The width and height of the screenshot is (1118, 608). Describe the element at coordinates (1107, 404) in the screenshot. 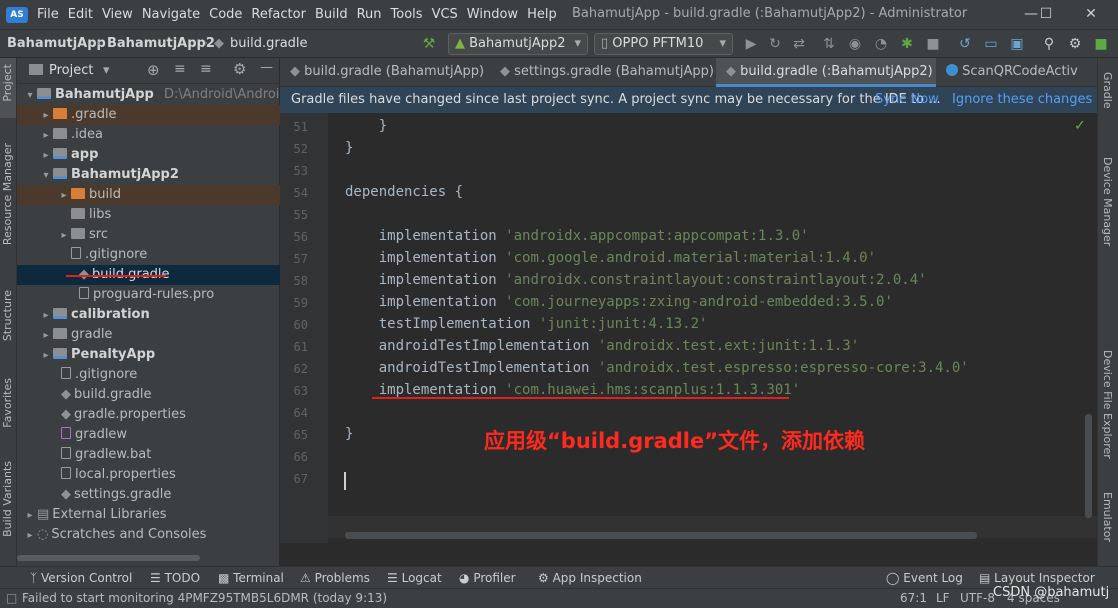

I see `strip-device-file-explorer: Device File Explorer` at that location.